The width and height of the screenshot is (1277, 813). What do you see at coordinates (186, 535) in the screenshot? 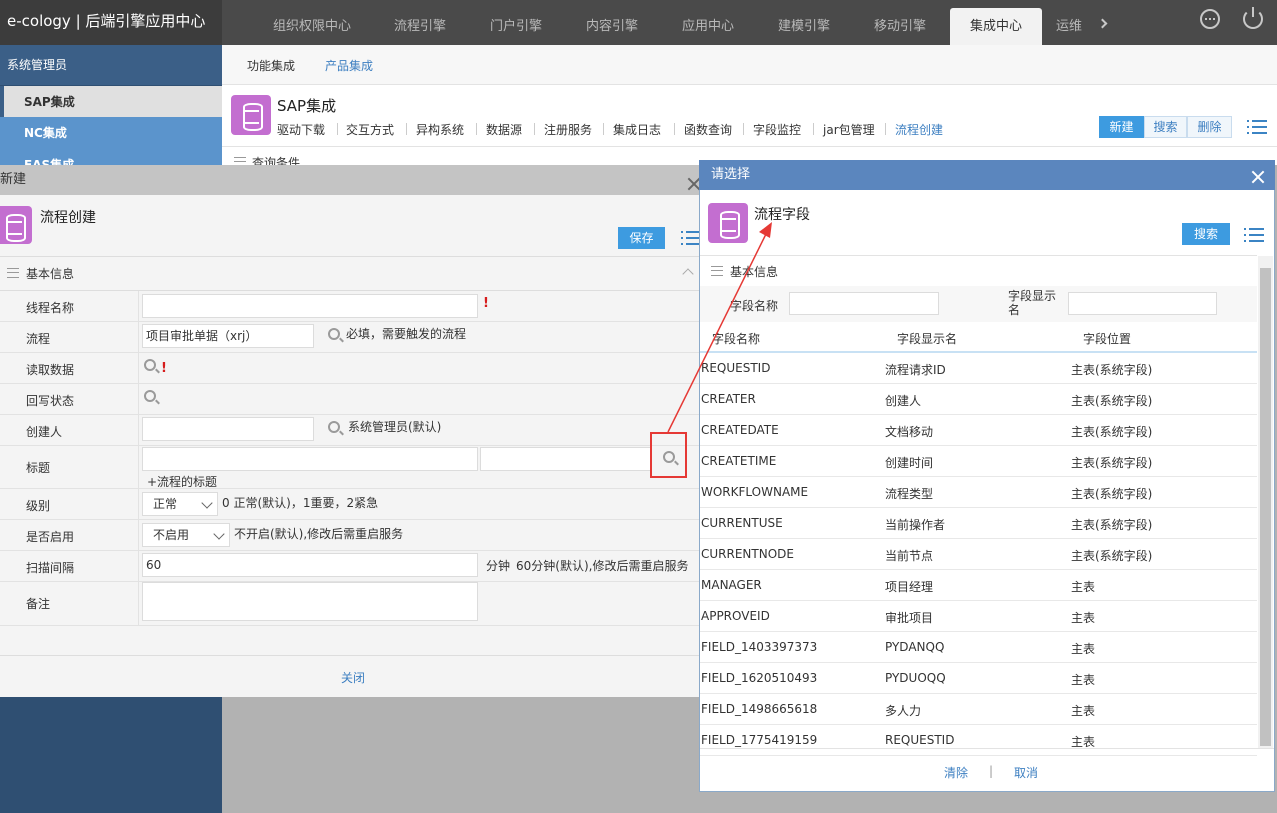
I see `enabled-select: 不启用` at bounding box center [186, 535].